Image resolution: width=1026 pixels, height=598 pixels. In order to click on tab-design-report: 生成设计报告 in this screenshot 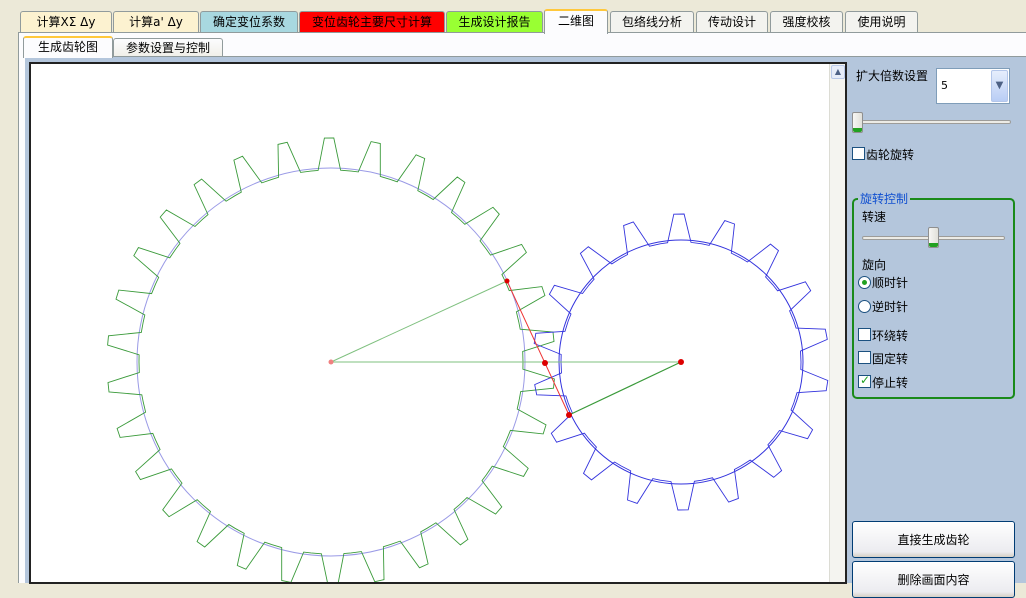, I will do `click(494, 21)`.